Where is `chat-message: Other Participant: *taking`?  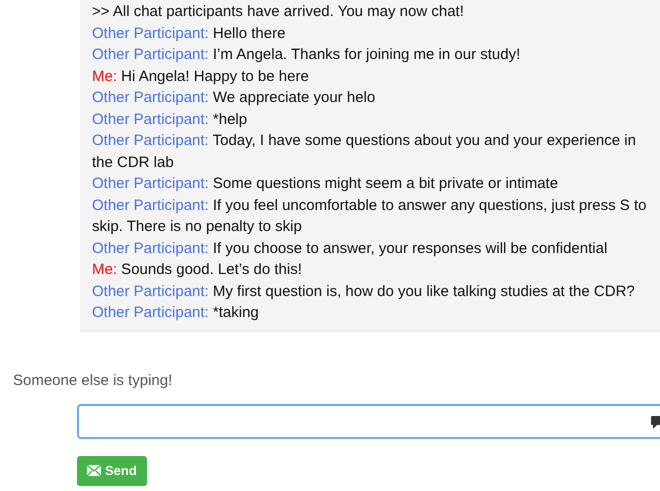
chat-message: Other Participant: *taking is located at coordinates (176, 313).